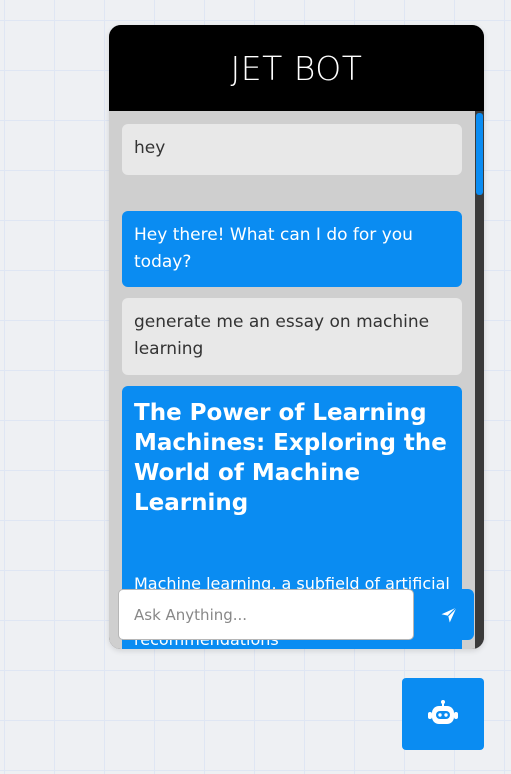 This screenshot has height=774, width=511. Describe the element at coordinates (296, 68) in the screenshot. I see `chat-header-title: JET BOT` at that location.